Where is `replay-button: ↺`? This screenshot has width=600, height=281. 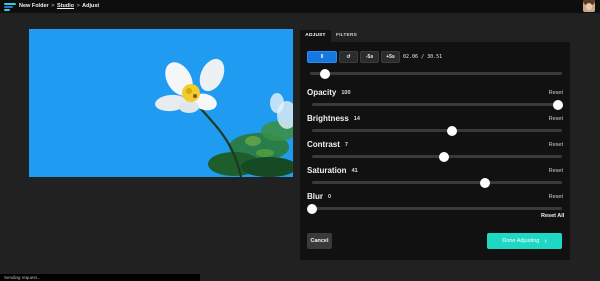
replay-button: ↺ is located at coordinates (348, 57).